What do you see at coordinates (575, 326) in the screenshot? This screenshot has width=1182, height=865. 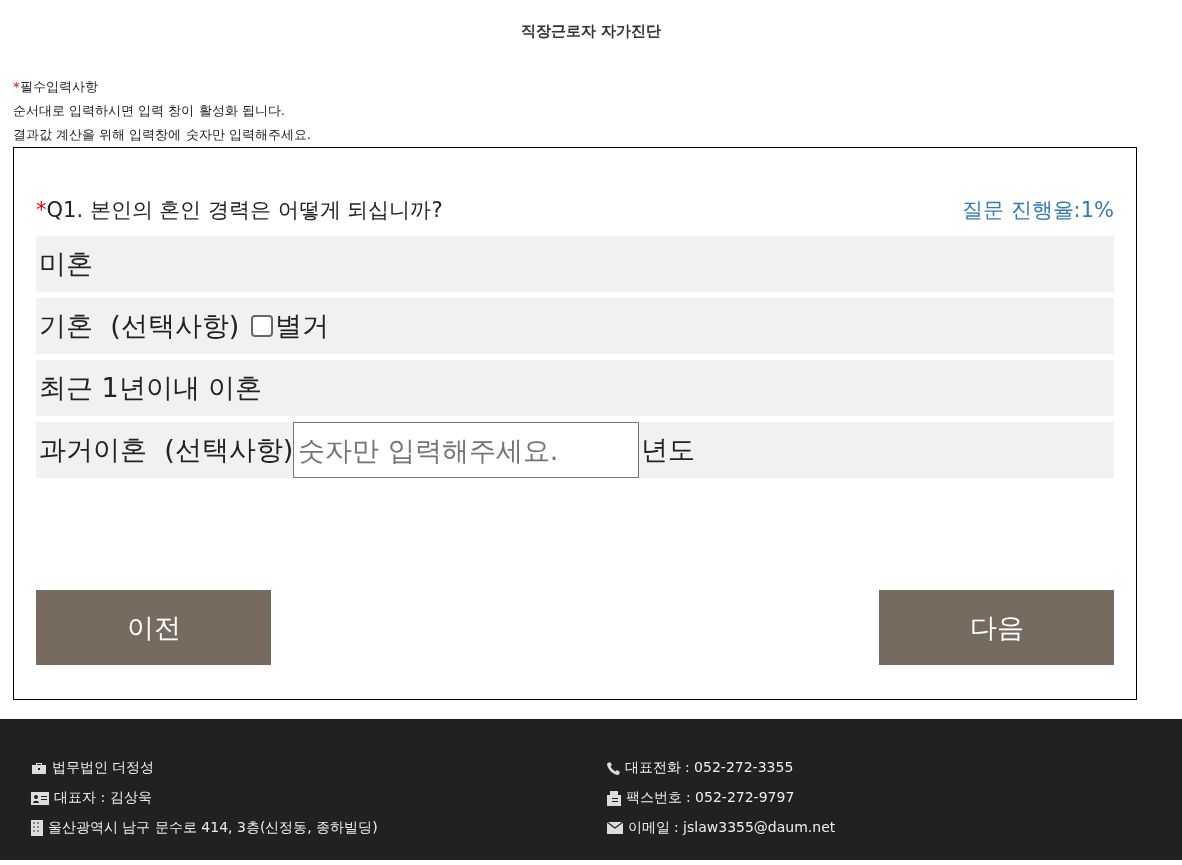 I see `answer-option: 기혼 (선택사항) 별거` at bounding box center [575, 326].